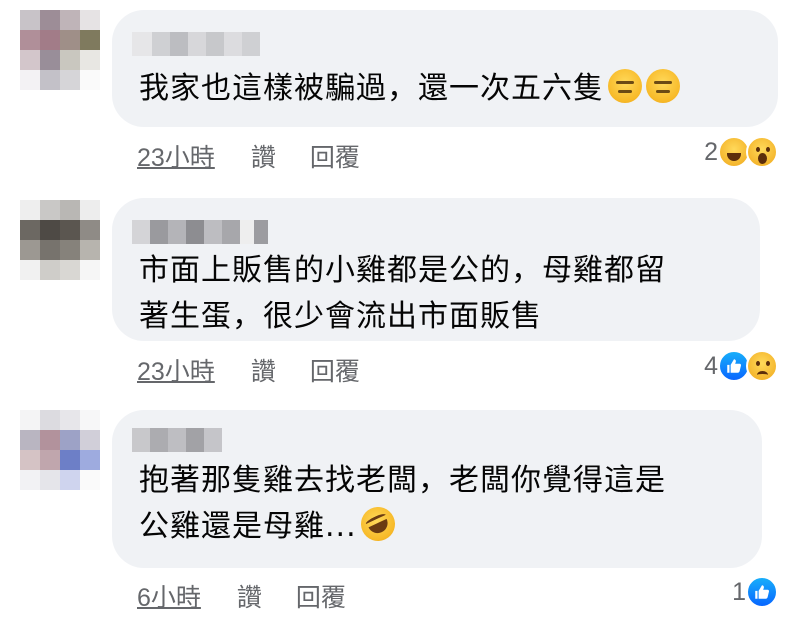  I want to click on sad-reaction-icon, so click(762, 366).